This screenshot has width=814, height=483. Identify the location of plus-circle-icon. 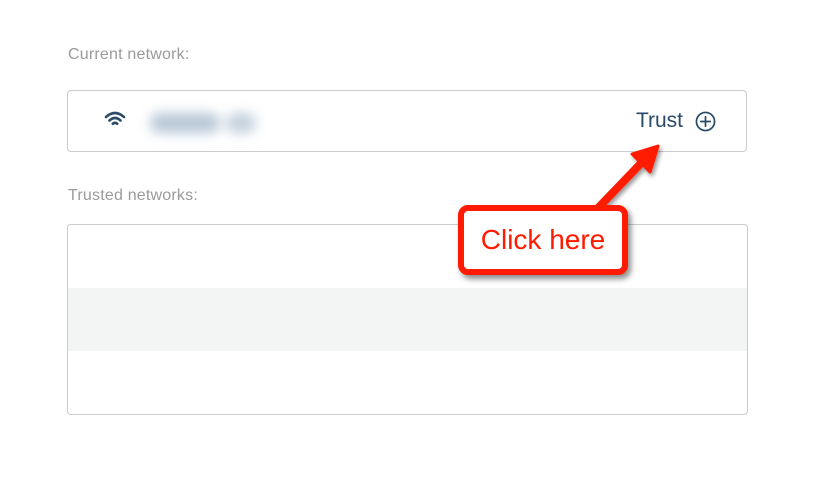
(705, 121).